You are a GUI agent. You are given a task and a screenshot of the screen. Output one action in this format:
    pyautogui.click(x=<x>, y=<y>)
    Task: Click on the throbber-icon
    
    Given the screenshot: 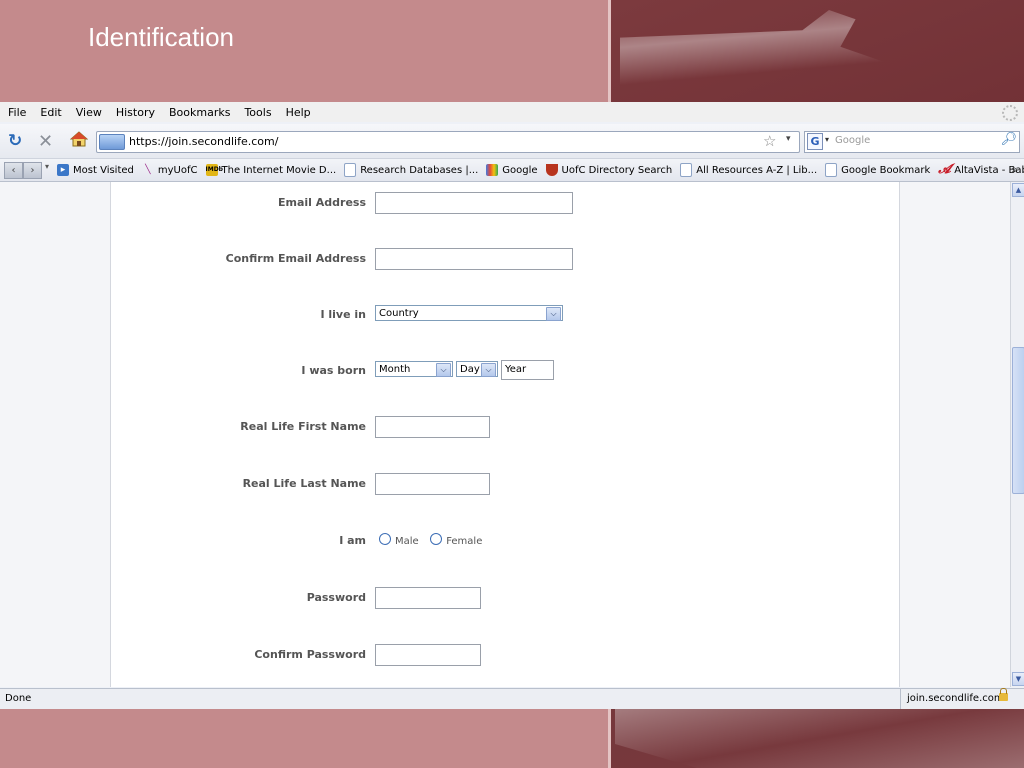 What is the action you would take?
    pyautogui.click(x=1010, y=113)
    